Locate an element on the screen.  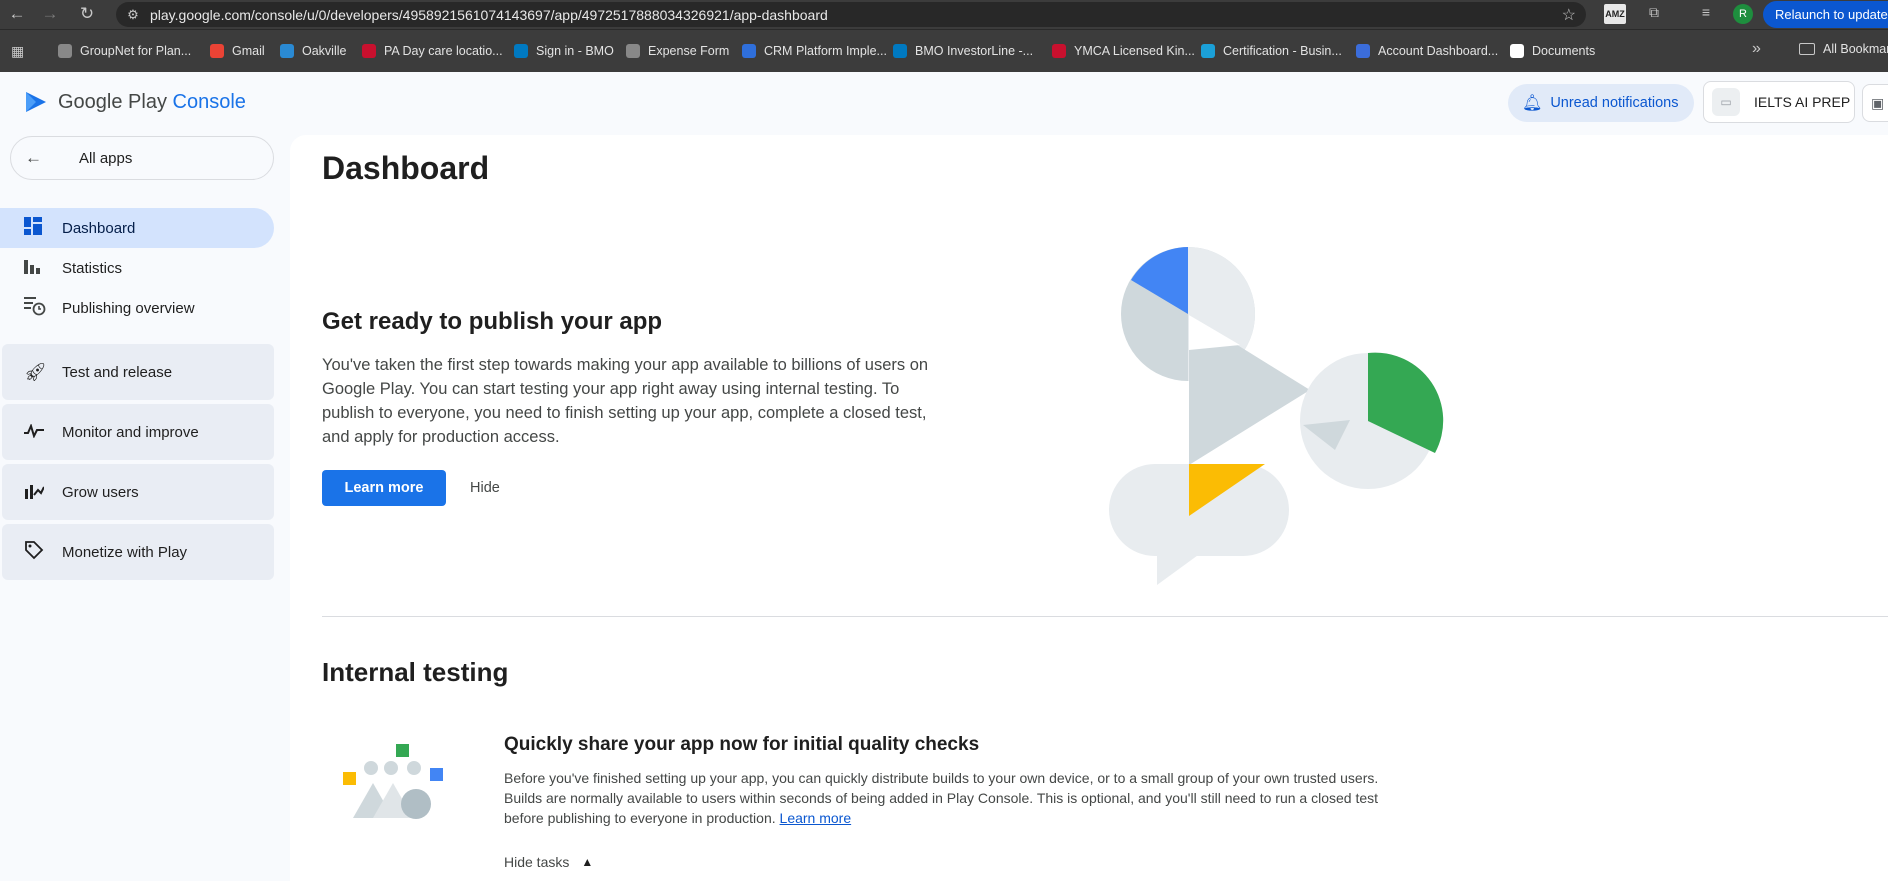
media-queue-icon: ≡ is located at coordinates (1706, 14).